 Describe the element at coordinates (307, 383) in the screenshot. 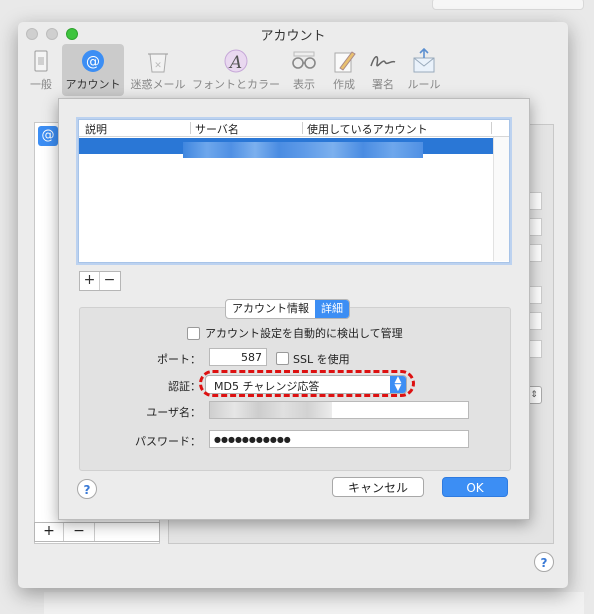

I see `highlight-annotation` at that location.